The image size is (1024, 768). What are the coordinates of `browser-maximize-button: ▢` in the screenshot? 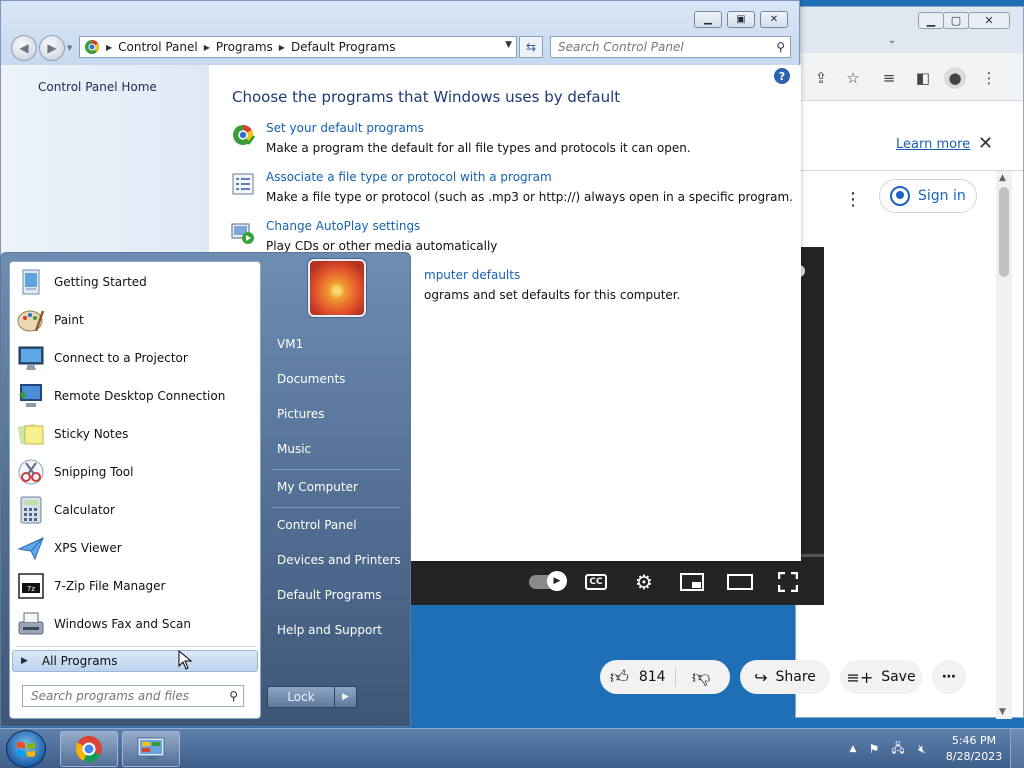 It's located at (956, 20).